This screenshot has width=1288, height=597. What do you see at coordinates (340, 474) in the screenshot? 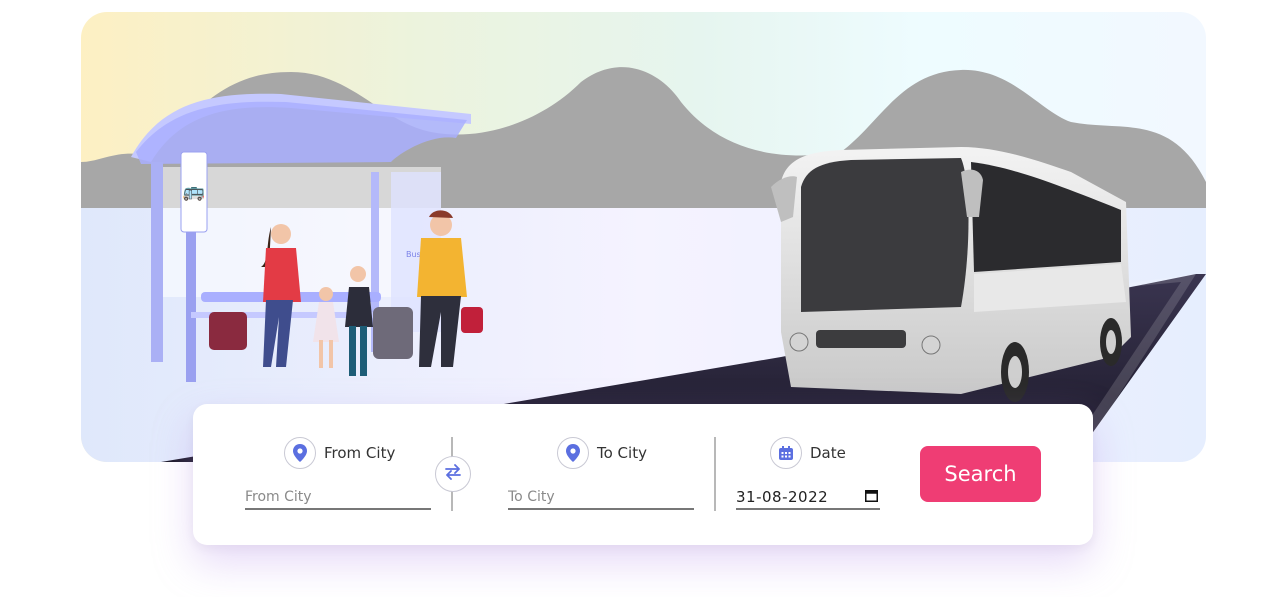
I see `from-city-field: From City` at bounding box center [340, 474].